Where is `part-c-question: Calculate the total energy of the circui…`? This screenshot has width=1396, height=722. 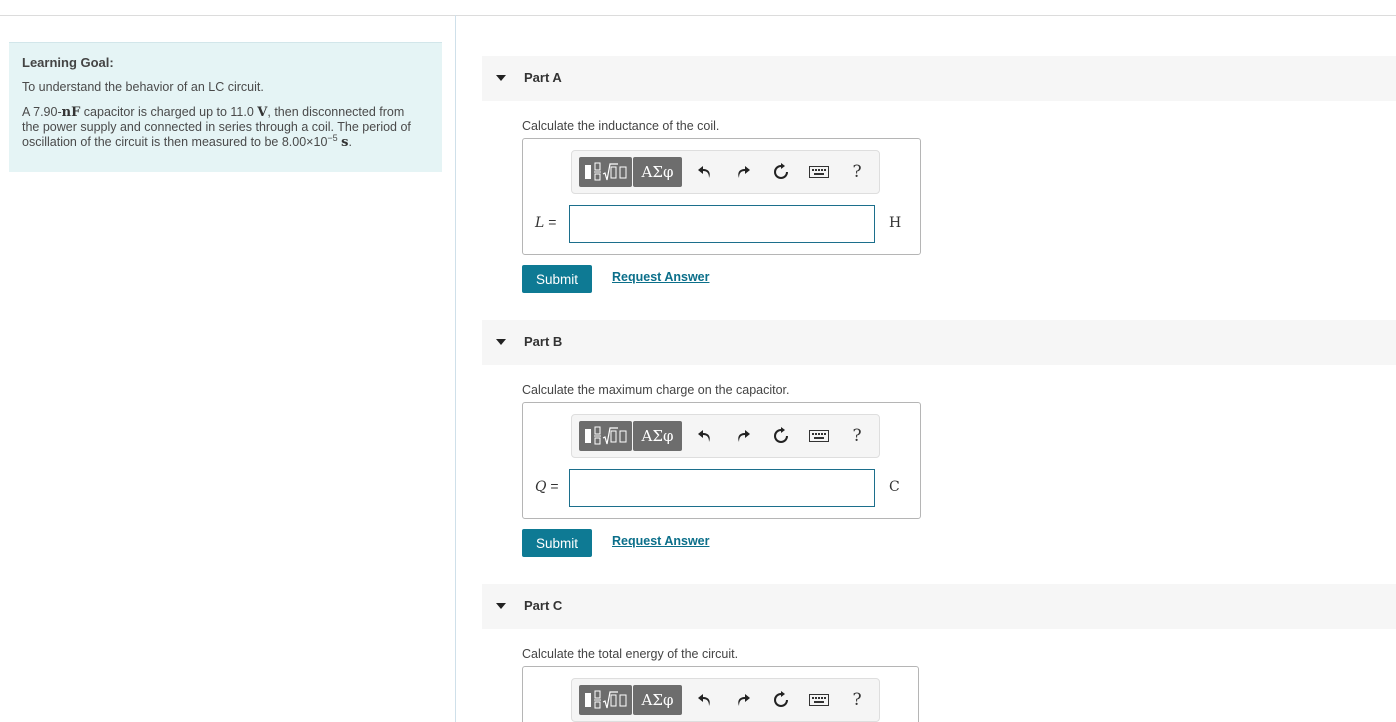 part-c-question: Calculate the total energy of the circui… is located at coordinates (630, 654).